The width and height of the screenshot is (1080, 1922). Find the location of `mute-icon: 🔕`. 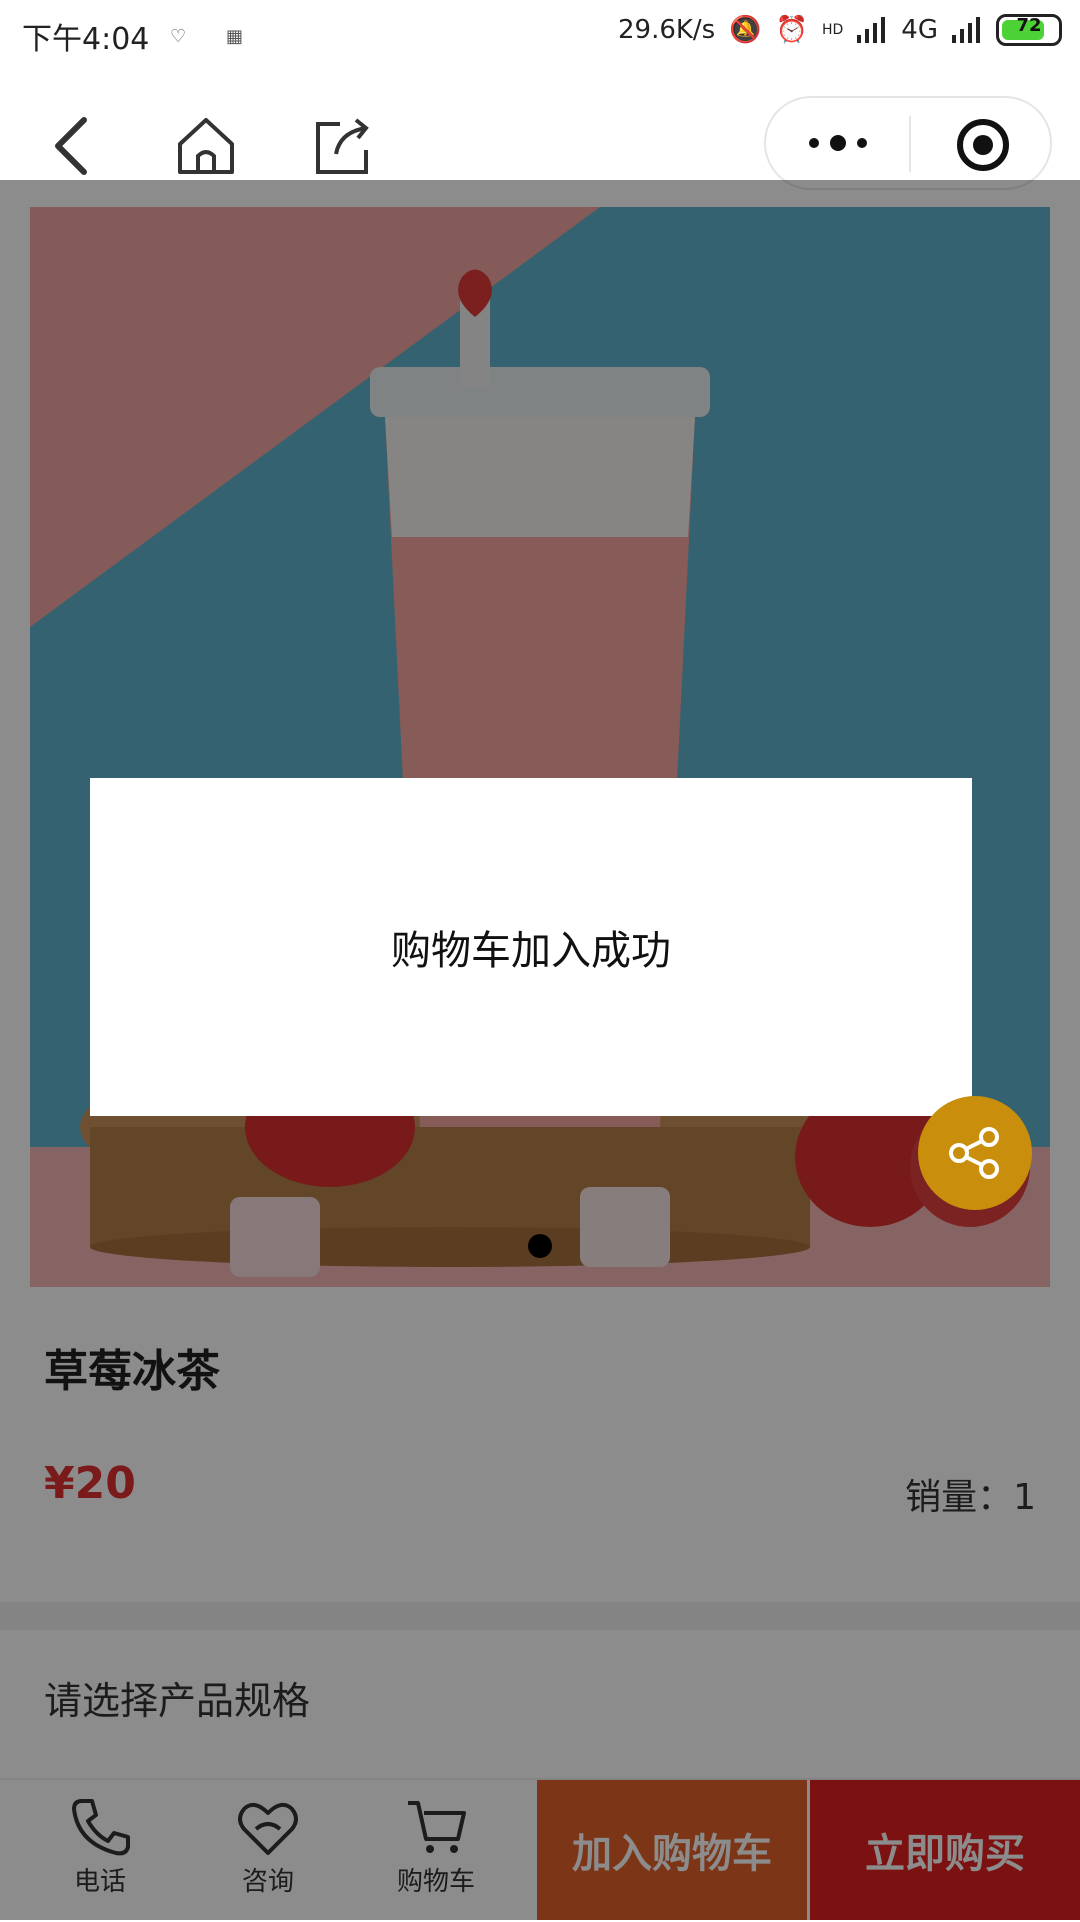

mute-icon: 🔕 is located at coordinates (745, 30).